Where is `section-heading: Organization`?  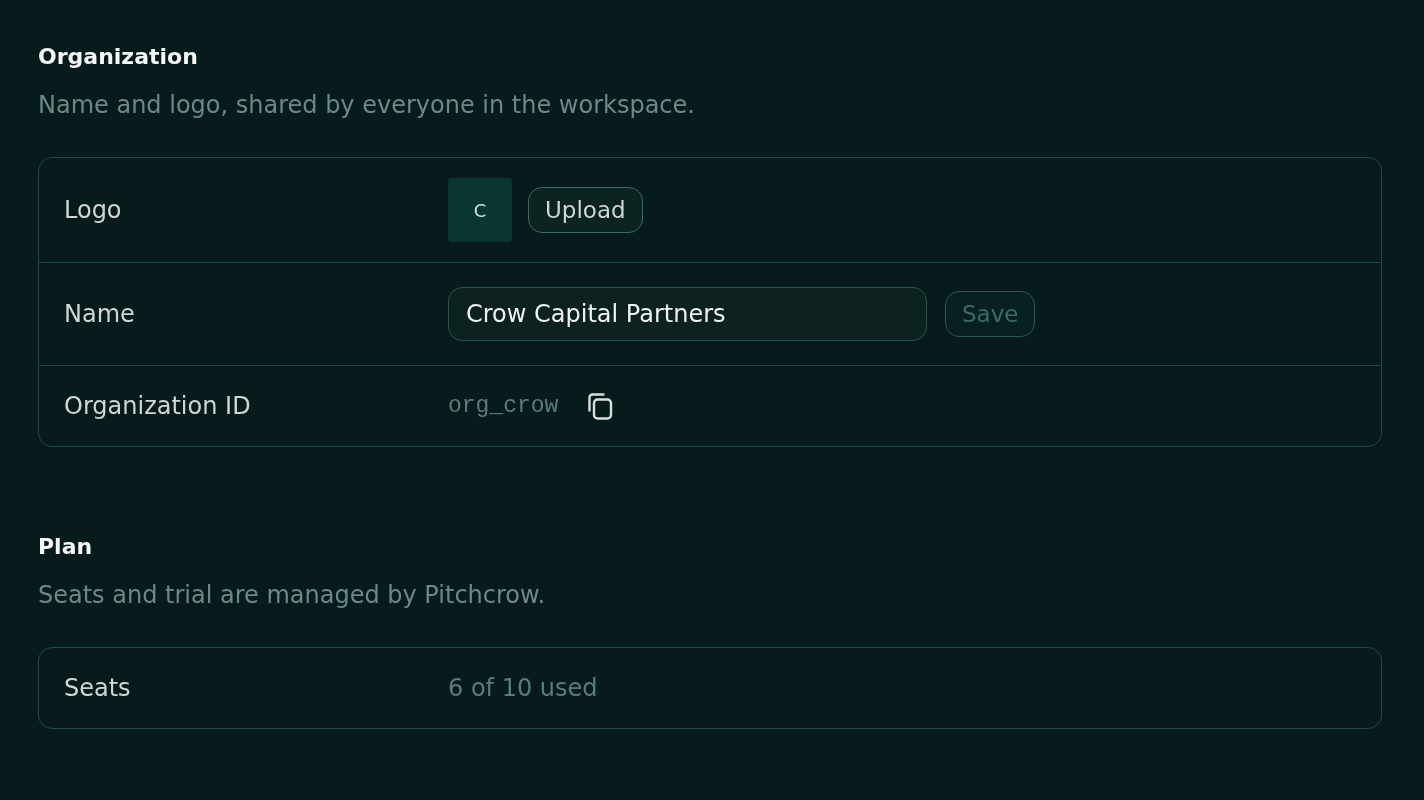 section-heading: Organization is located at coordinates (118, 57).